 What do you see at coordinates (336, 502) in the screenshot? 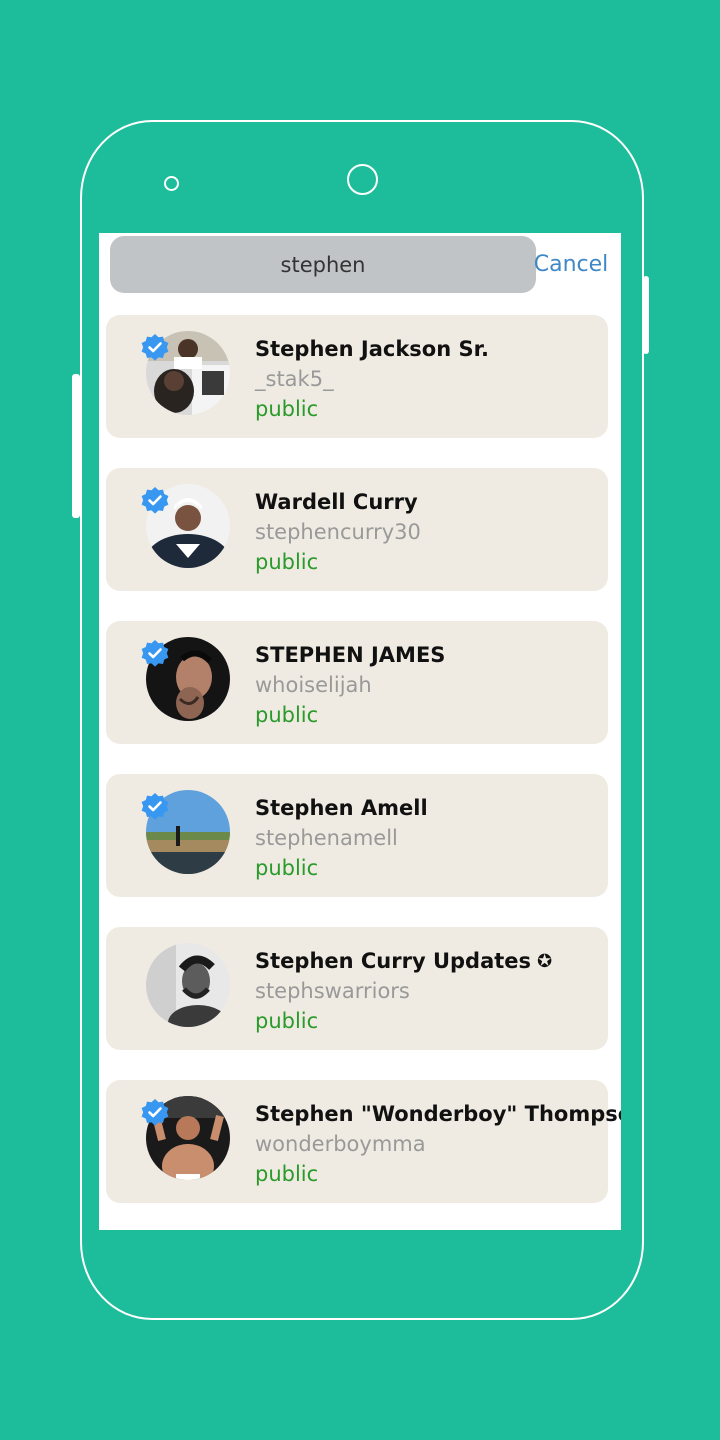
I see `result-name: Wardell Curry` at bounding box center [336, 502].